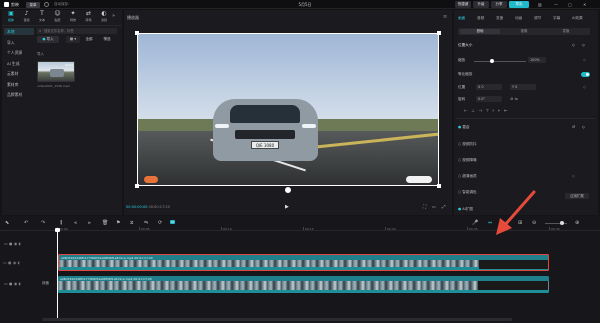  Describe the element at coordinates (33, 4) in the screenshot. I see `menu-button: 菜单` at that location.